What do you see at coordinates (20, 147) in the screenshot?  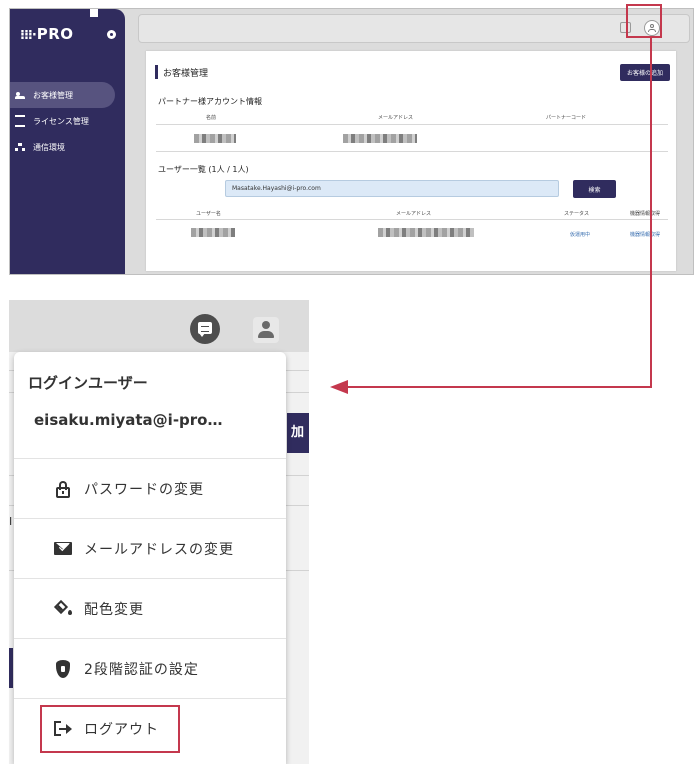 I see `network-icon` at bounding box center [20, 147].